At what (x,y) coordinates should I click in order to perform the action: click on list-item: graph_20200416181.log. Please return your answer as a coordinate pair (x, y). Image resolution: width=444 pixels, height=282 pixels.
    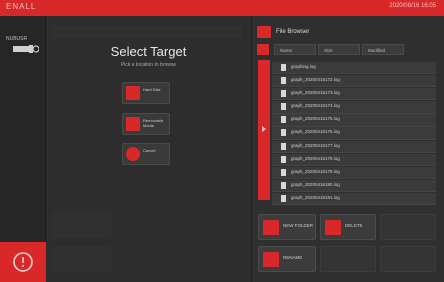
    Looking at the image, I should click on (354, 199).